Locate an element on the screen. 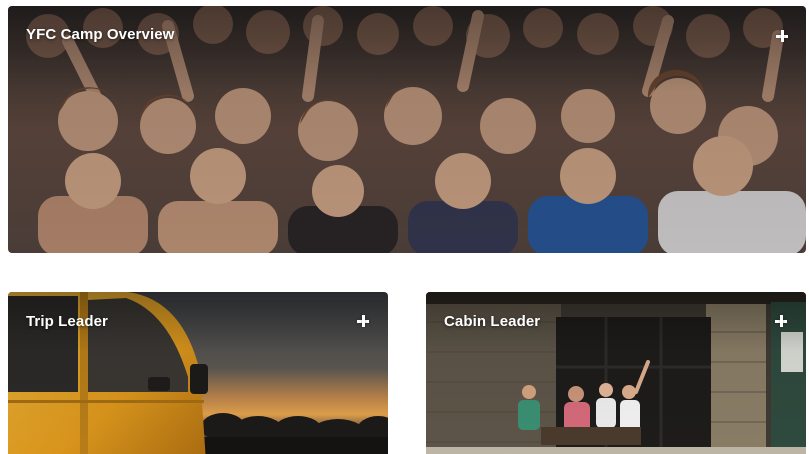 This screenshot has height=454, width=809. cabin-leader-title: Cabin Leader is located at coordinates (492, 321).